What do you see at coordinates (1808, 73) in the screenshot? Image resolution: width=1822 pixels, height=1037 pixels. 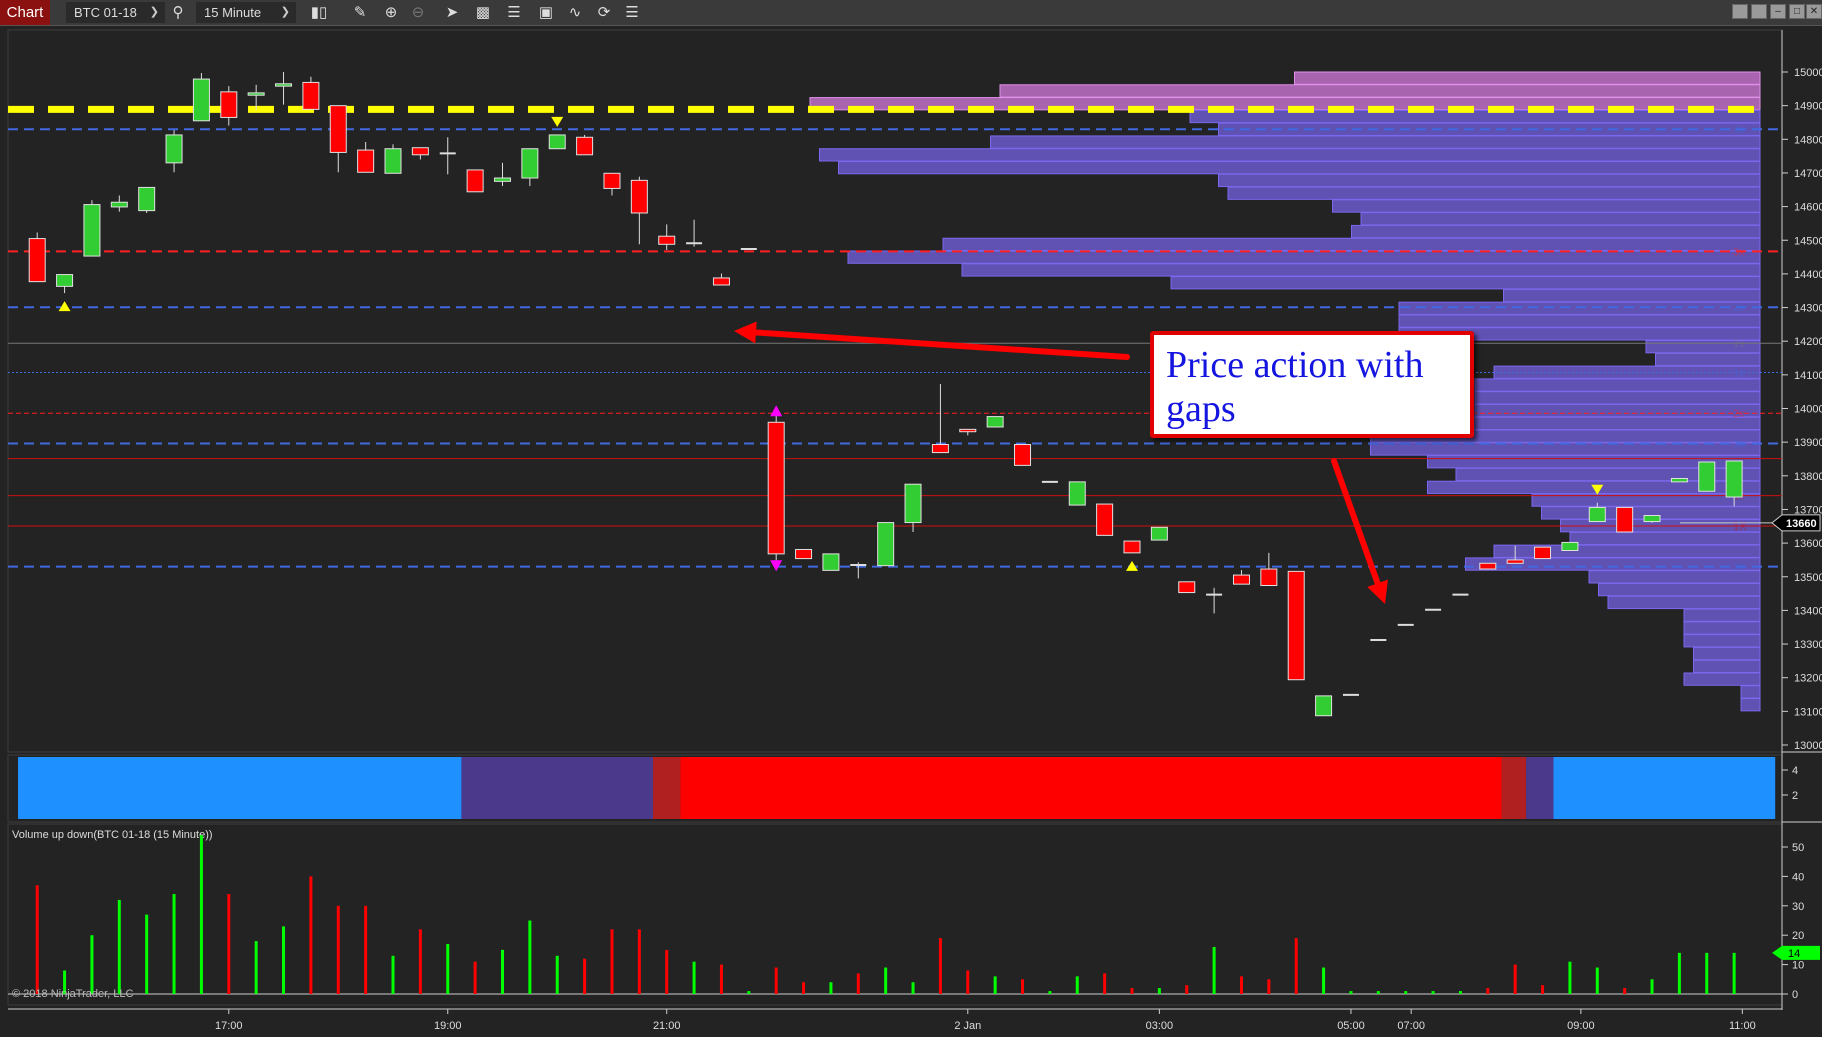 I see `price-tick-label: 15000` at bounding box center [1808, 73].